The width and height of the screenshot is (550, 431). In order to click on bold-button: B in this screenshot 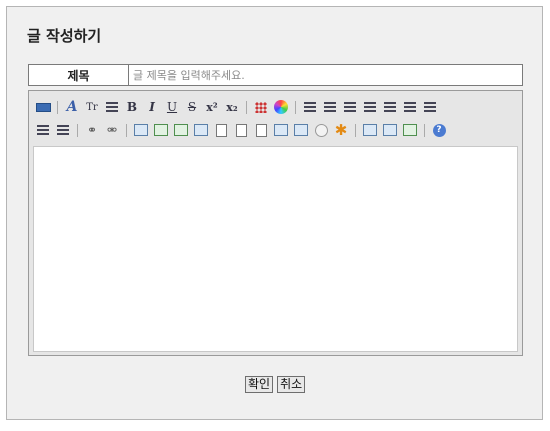, I will do `click(132, 107)`.